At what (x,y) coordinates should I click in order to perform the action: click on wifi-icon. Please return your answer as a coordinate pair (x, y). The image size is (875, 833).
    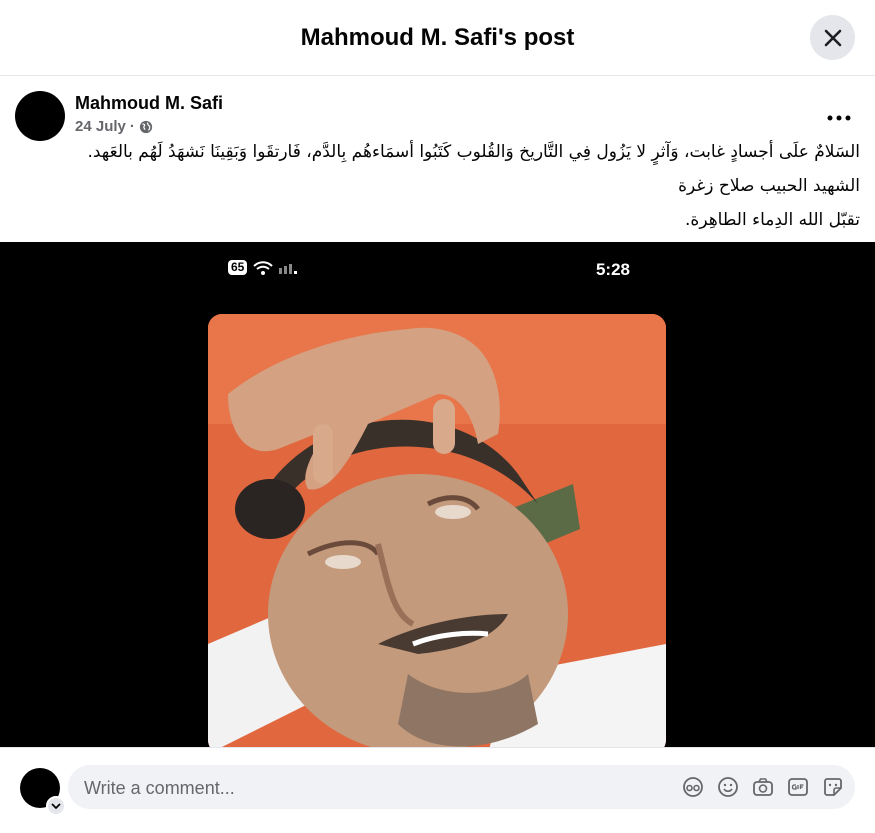
    Looking at the image, I should click on (263, 267).